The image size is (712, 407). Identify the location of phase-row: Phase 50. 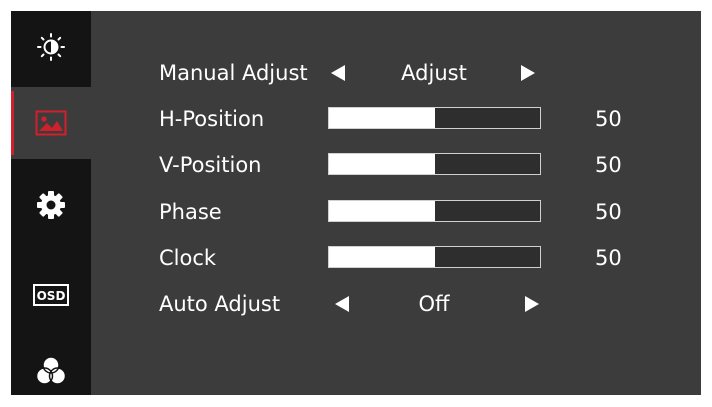
(419, 212).